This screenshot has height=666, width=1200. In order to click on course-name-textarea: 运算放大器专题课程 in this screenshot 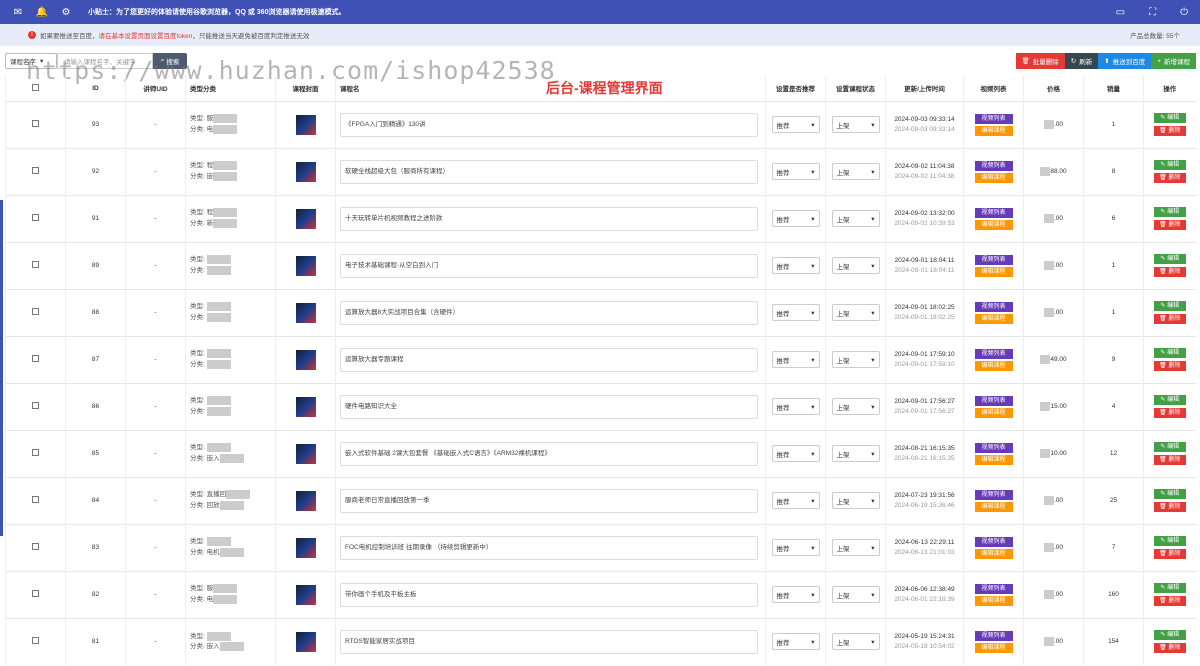, I will do `click(549, 359)`.